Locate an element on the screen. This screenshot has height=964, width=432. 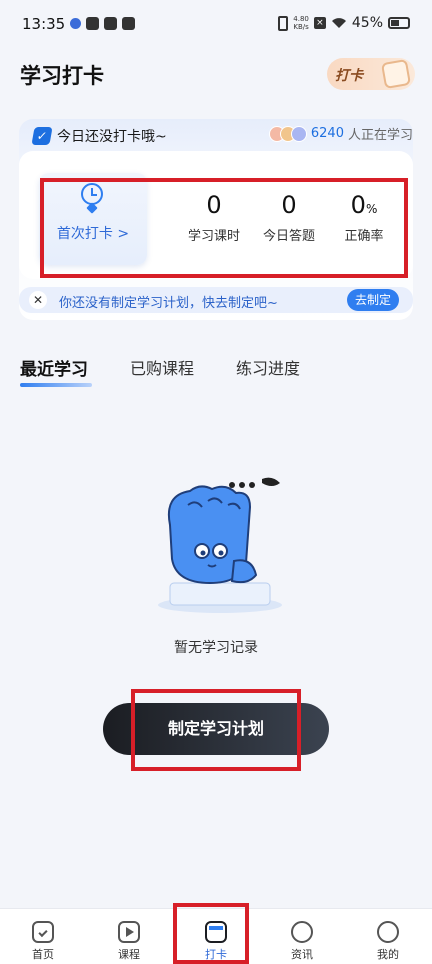
nav-home: 首页 is located at coordinates (43, 941).